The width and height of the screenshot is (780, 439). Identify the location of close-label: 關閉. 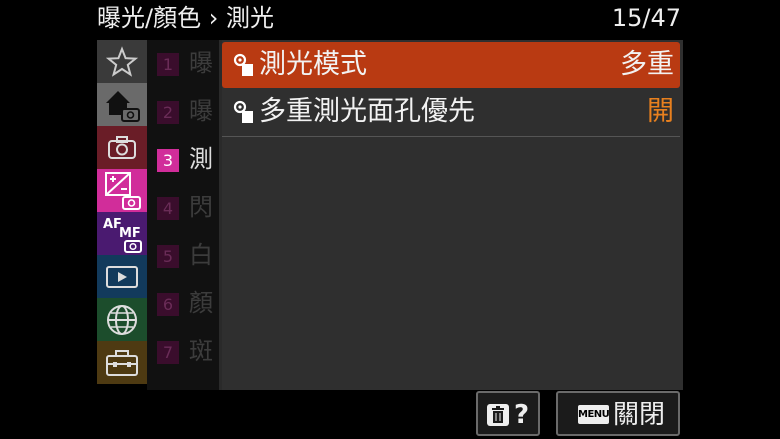
(639, 415).